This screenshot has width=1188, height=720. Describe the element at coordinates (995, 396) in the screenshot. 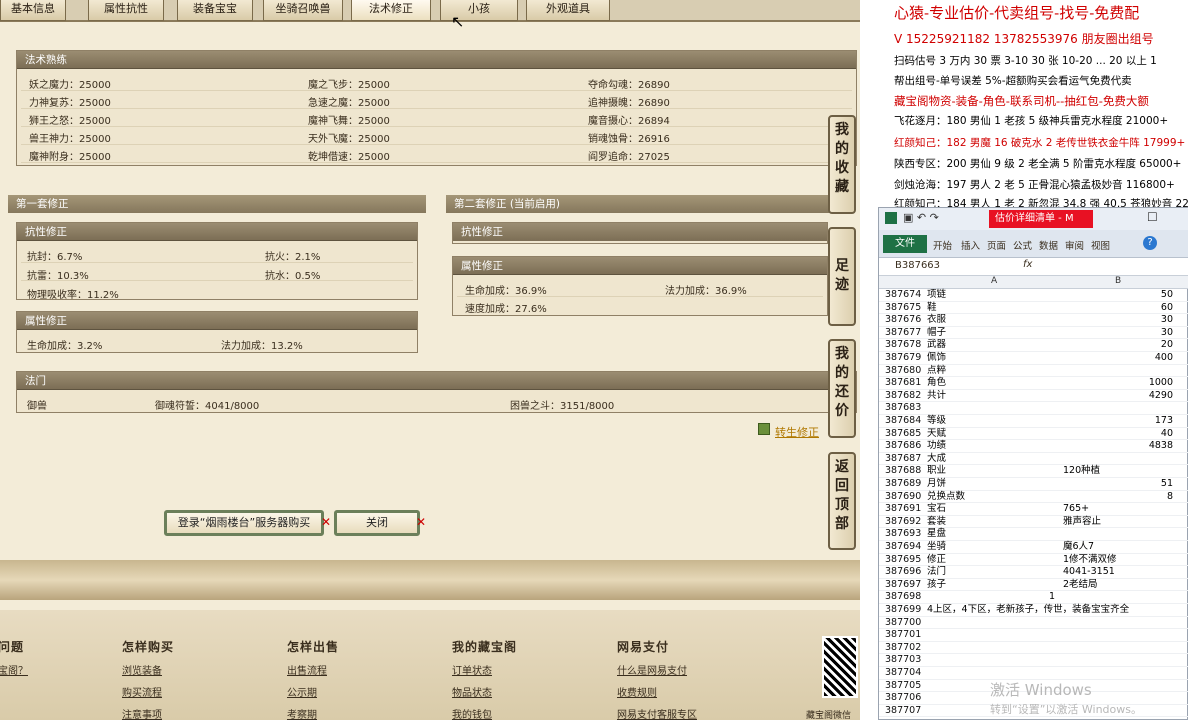

I see `cell-a: 共计` at that location.